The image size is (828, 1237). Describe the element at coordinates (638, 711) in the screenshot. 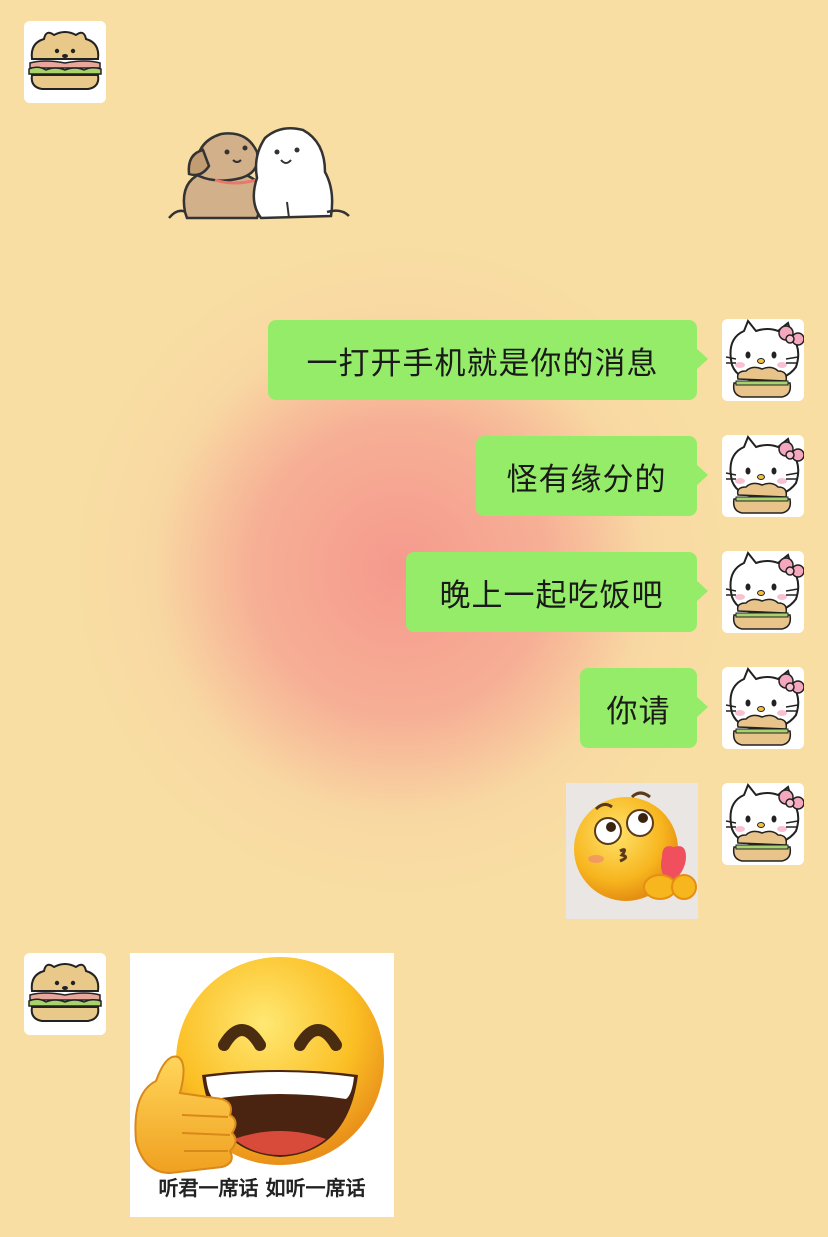

I see `message-text: 你请` at that location.